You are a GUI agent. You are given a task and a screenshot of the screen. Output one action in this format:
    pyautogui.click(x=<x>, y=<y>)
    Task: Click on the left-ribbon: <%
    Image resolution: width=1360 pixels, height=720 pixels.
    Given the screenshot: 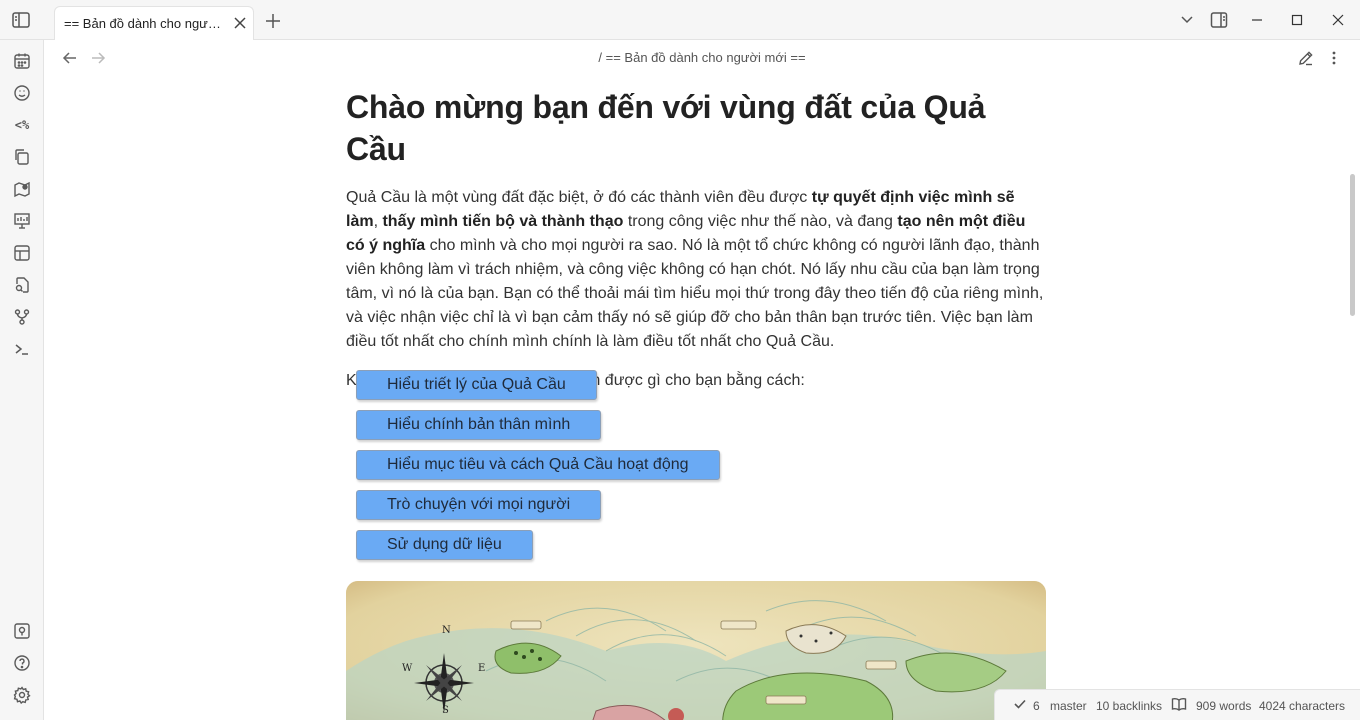 What is the action you would take?
    pyautogui.click(x=22, y=380)
    